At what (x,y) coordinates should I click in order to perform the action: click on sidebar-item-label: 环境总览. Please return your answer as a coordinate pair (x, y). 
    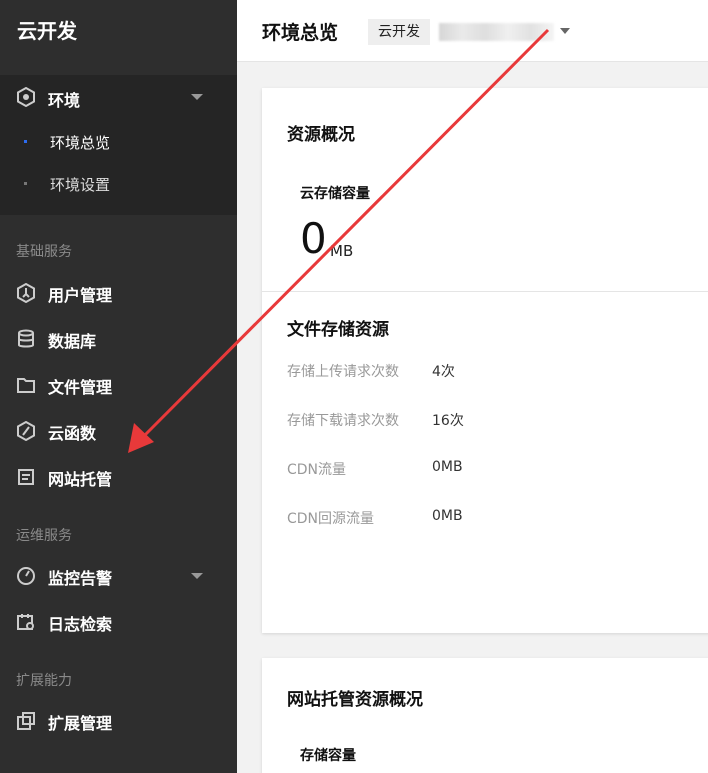
    Looking at the image, I should click on (80, 143).